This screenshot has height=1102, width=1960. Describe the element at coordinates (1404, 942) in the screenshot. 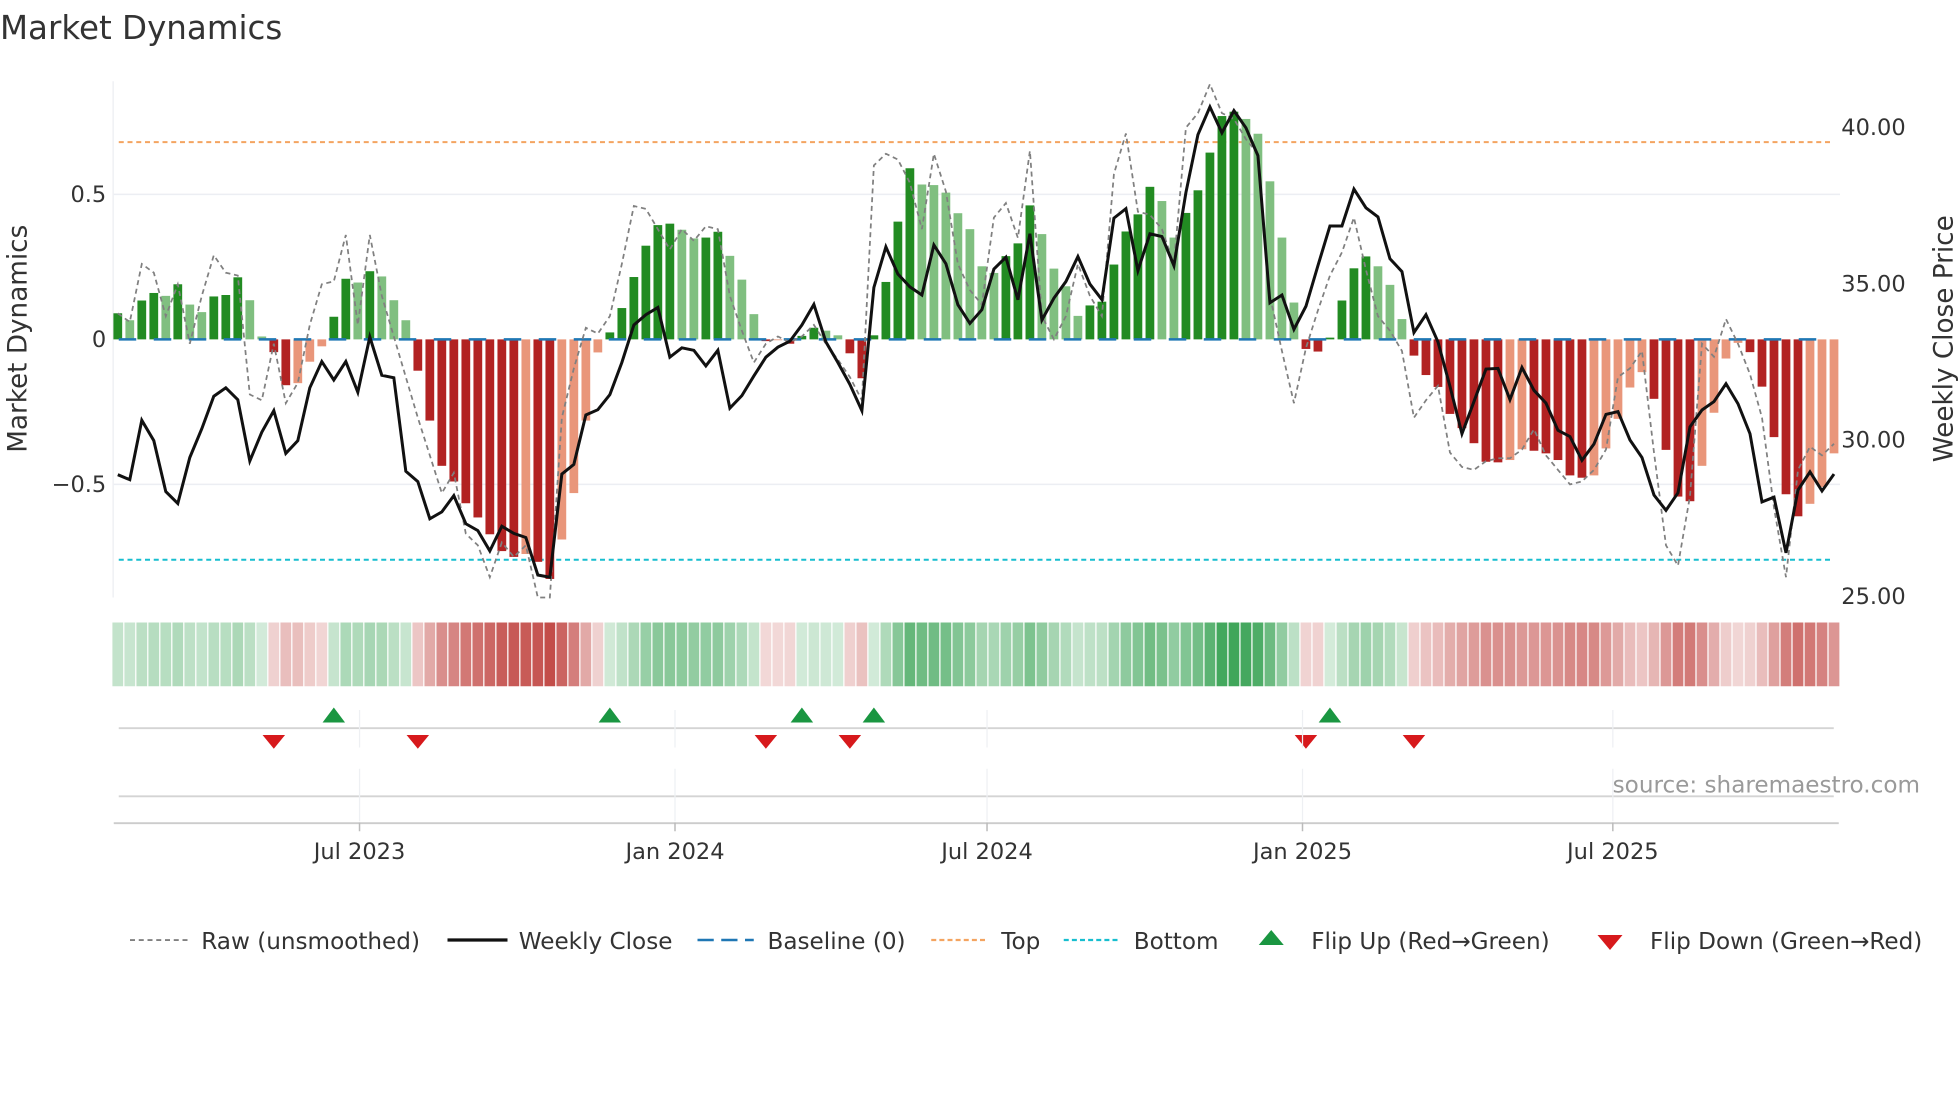

I see `legend-item-flip-up: Flip Up (Red→Green)` at that location.